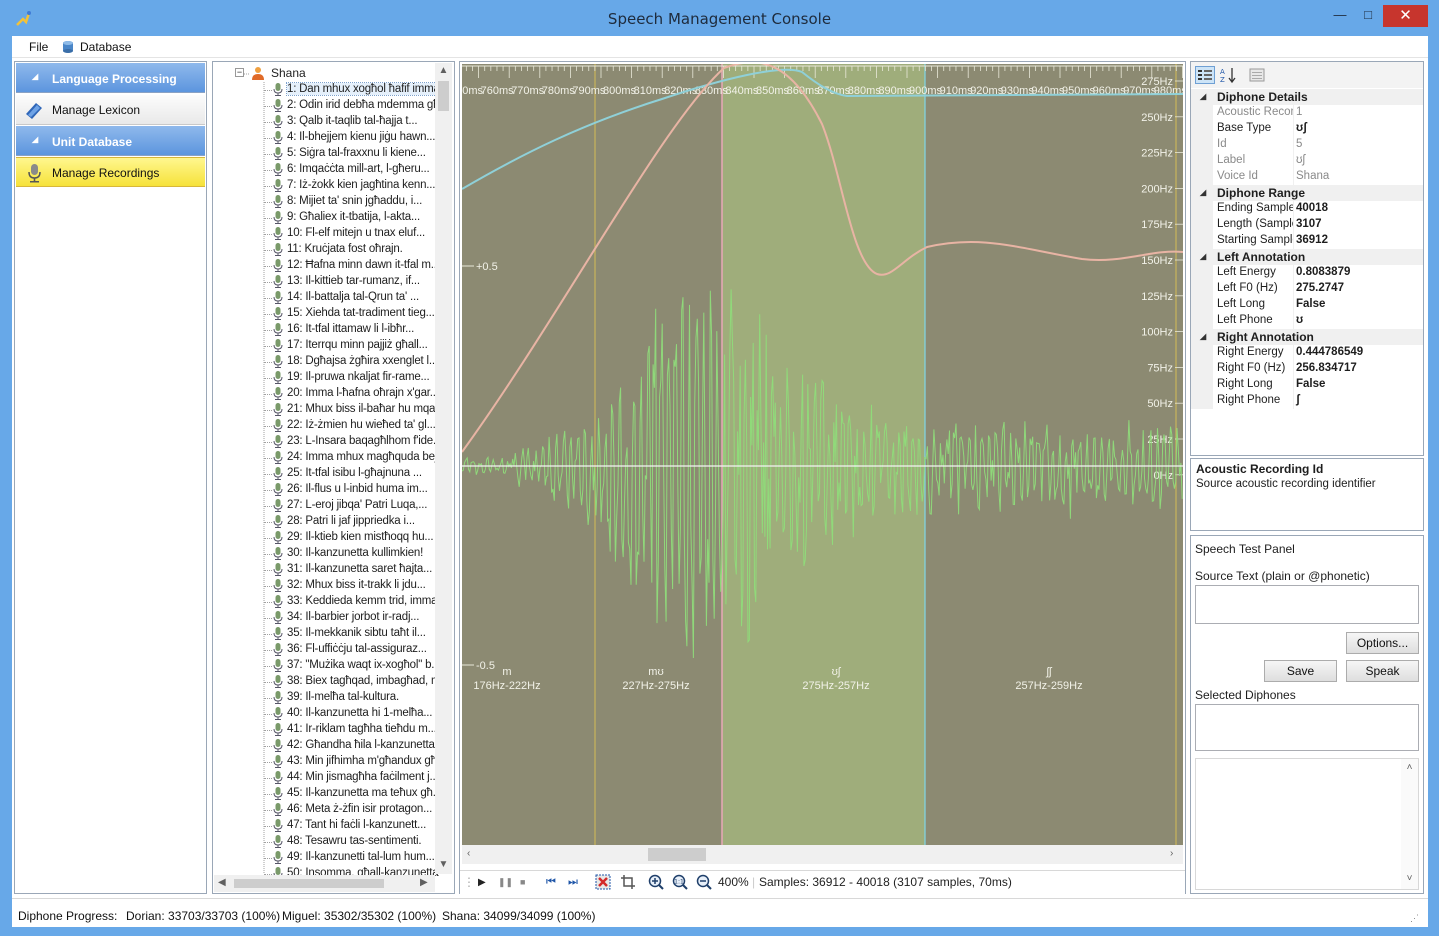 The height and width of the screenshot is (936, 1439). What do you see at coordinates (1307, 161) in the screenshot?
I see `property-row: Label ʊʃ` at bounding box center [1307, 161].